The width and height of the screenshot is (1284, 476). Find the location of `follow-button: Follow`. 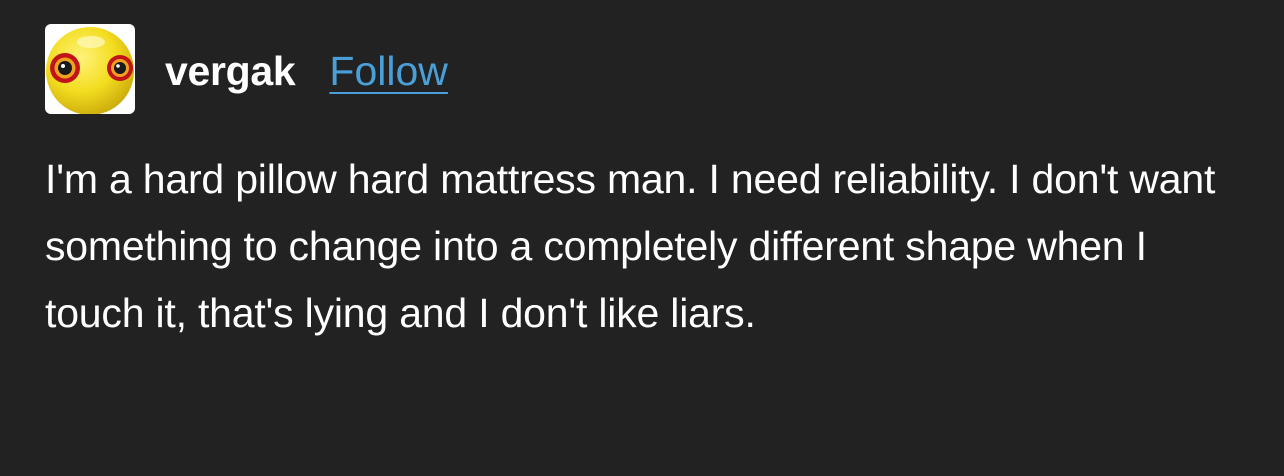

follow-button: Follow is located at coordinates (388, 71).